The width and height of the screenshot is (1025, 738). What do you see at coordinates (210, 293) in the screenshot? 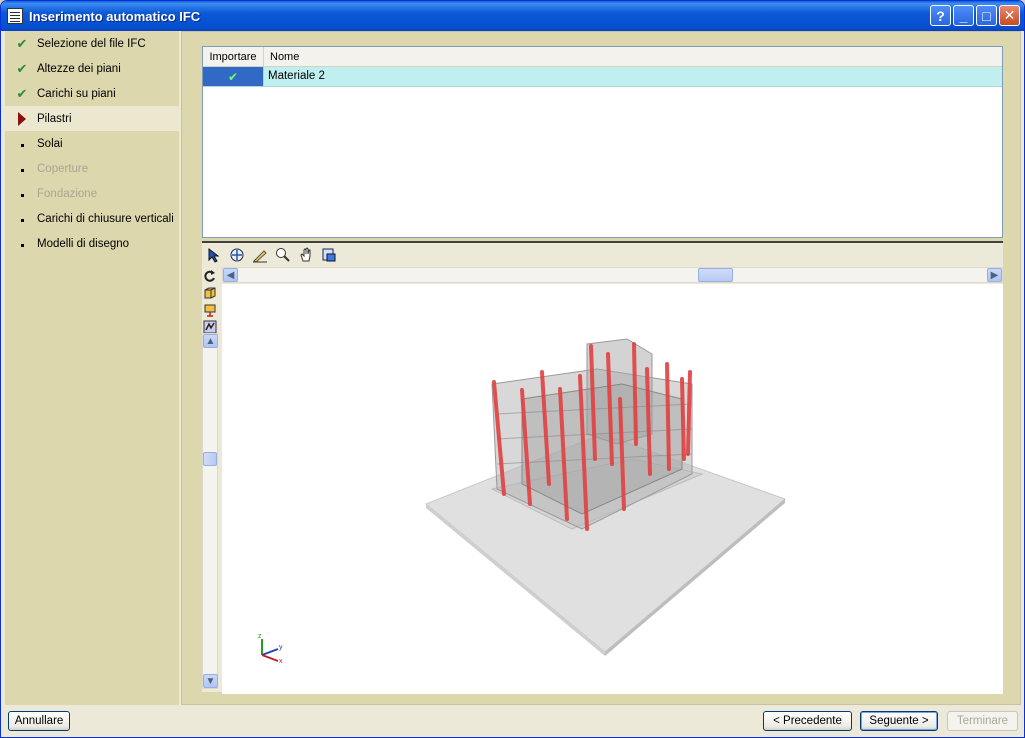
I see `view-3d-icon` at bounding box center [210, 293].